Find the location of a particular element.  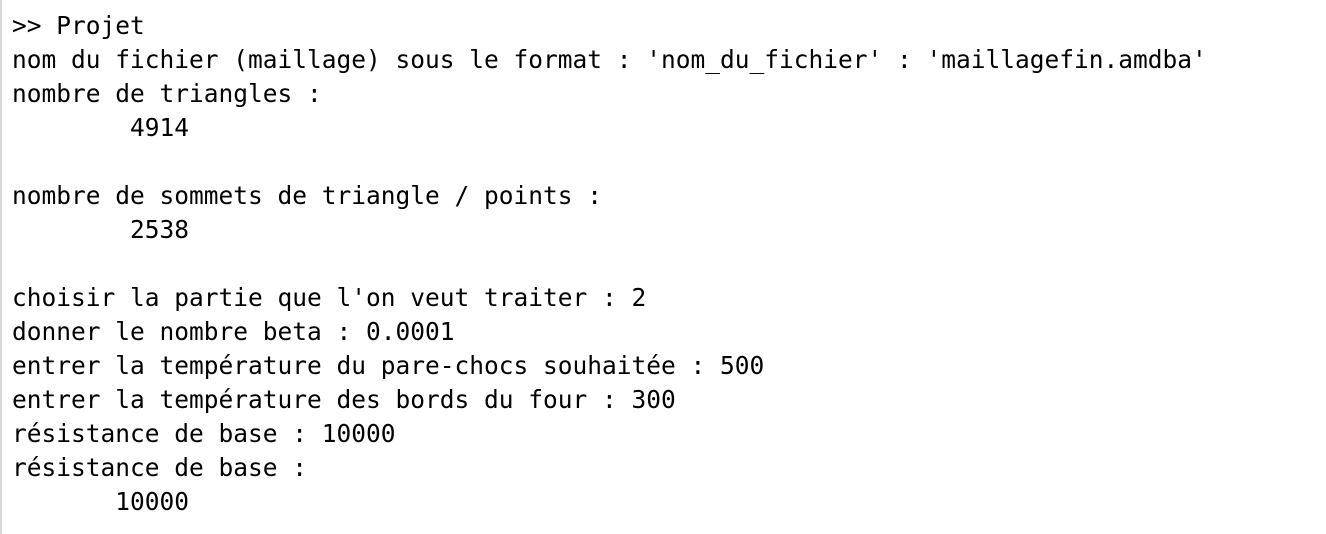

output-line-triangles-label: nombre de triangles : is located at coordinates (167, 93).